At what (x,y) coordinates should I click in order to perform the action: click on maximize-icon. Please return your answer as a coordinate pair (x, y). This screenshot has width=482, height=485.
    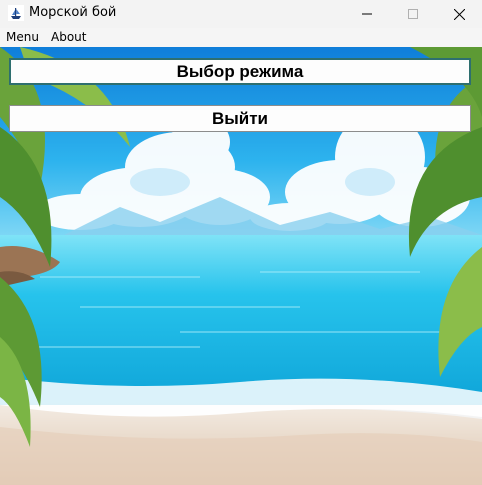
    Looking at the image, I should click on (413, 14).